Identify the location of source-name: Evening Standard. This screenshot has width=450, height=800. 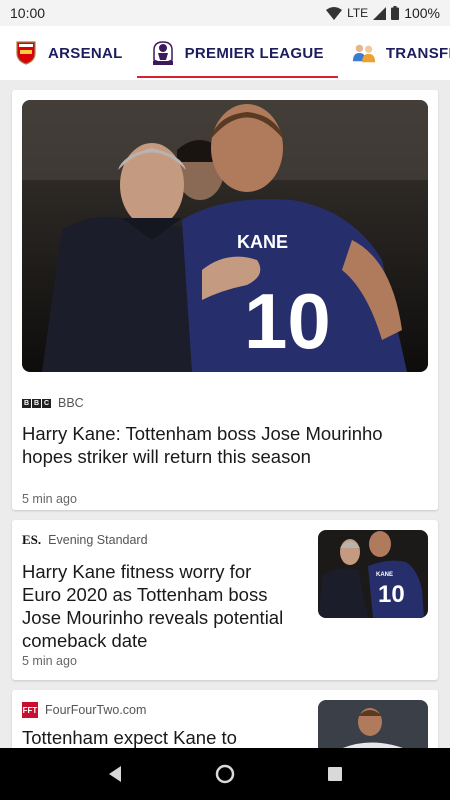
(98, 540).